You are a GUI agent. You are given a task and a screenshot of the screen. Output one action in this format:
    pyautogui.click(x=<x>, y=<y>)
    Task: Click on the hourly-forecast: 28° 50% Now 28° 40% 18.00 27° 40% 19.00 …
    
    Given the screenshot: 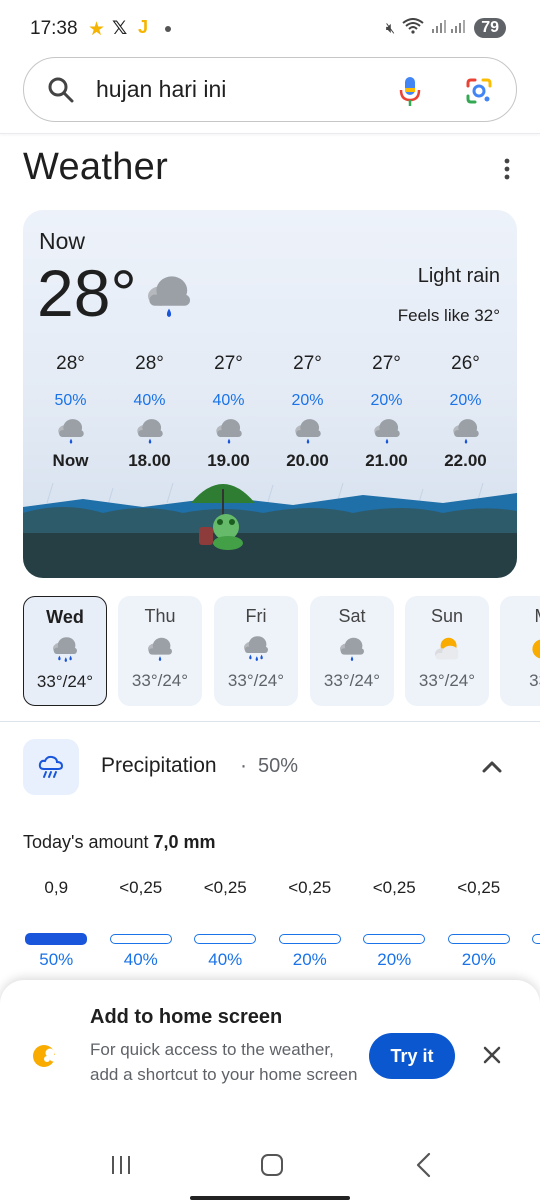 What is the action you would take?
    pyautogui.click(x=270, y=410)
    